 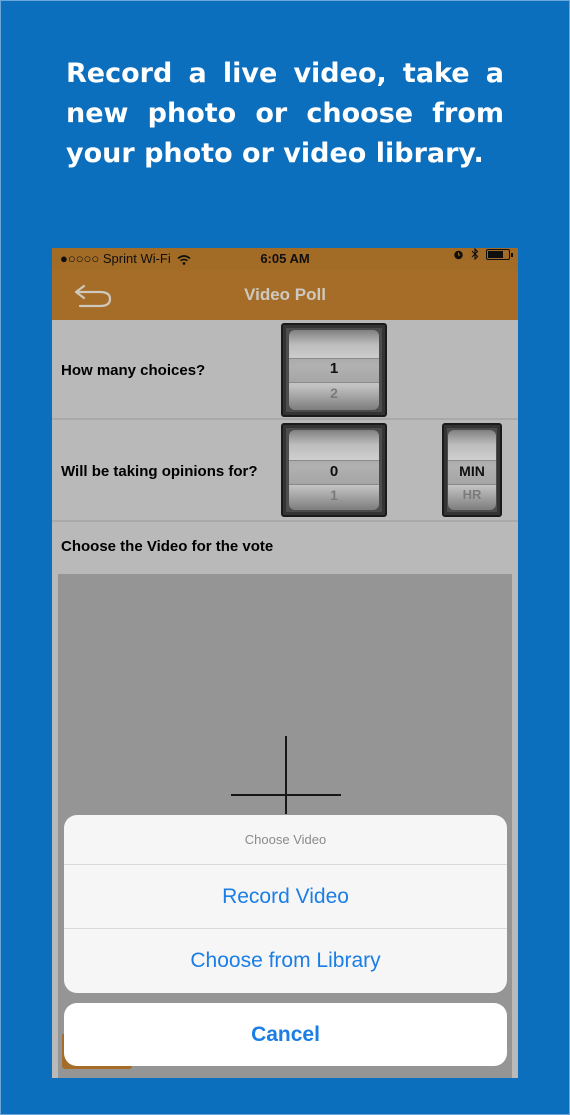 I want to click on action-sheet-title: Choose Video, so click(x=285, y=839).